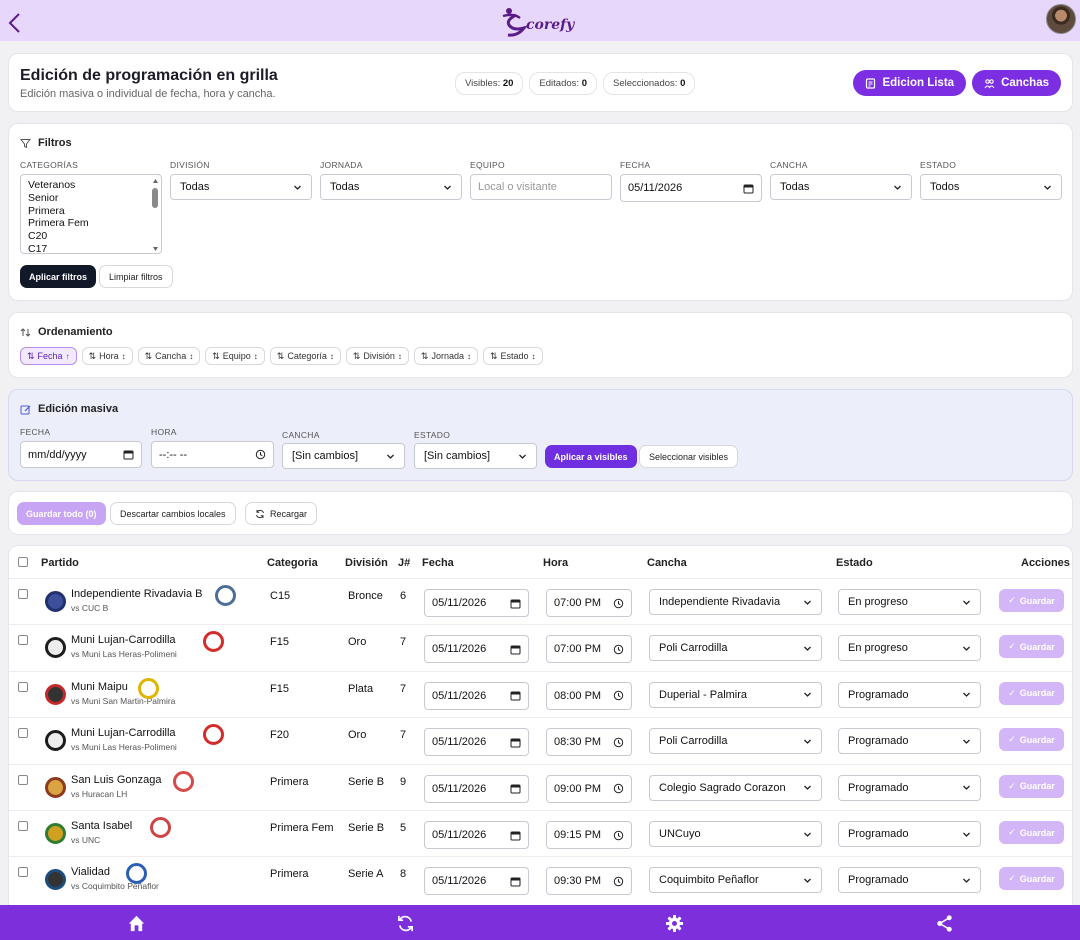 The height and width of the screenshot is (940, 1080). What do you see at coordinates (212, 454) in the screenshot?
I see `mass-time-input: --:-- --` at bounding box center [212, 454].